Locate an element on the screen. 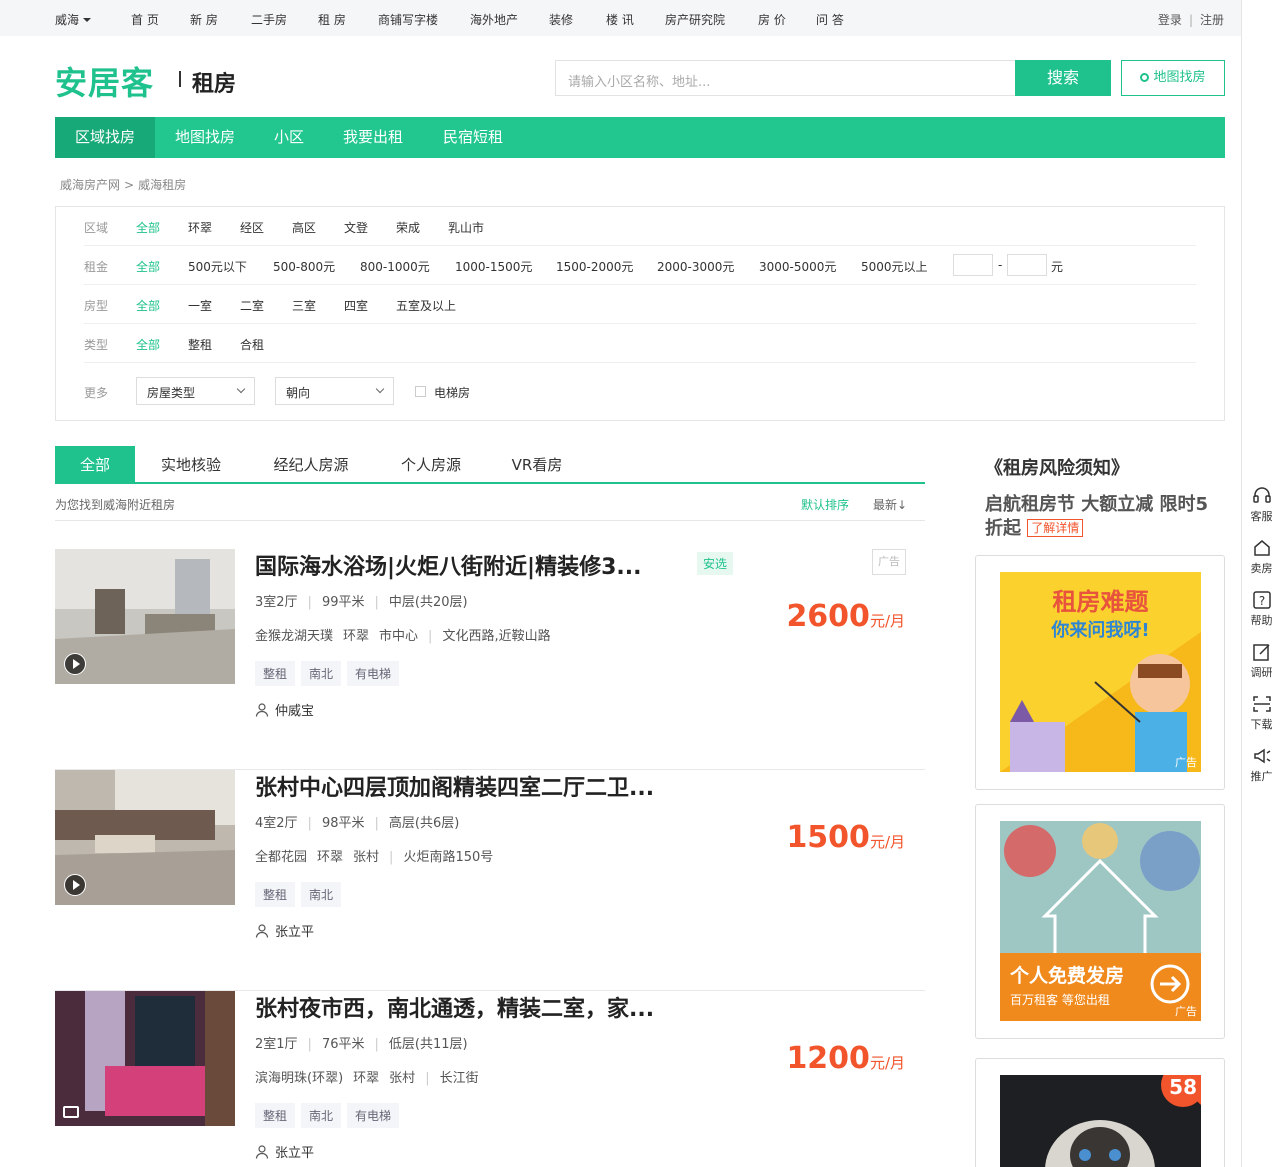 The width and height of the screenshot is (1280, 1167). logo: 安居客 is located at coordinates (104, 81).